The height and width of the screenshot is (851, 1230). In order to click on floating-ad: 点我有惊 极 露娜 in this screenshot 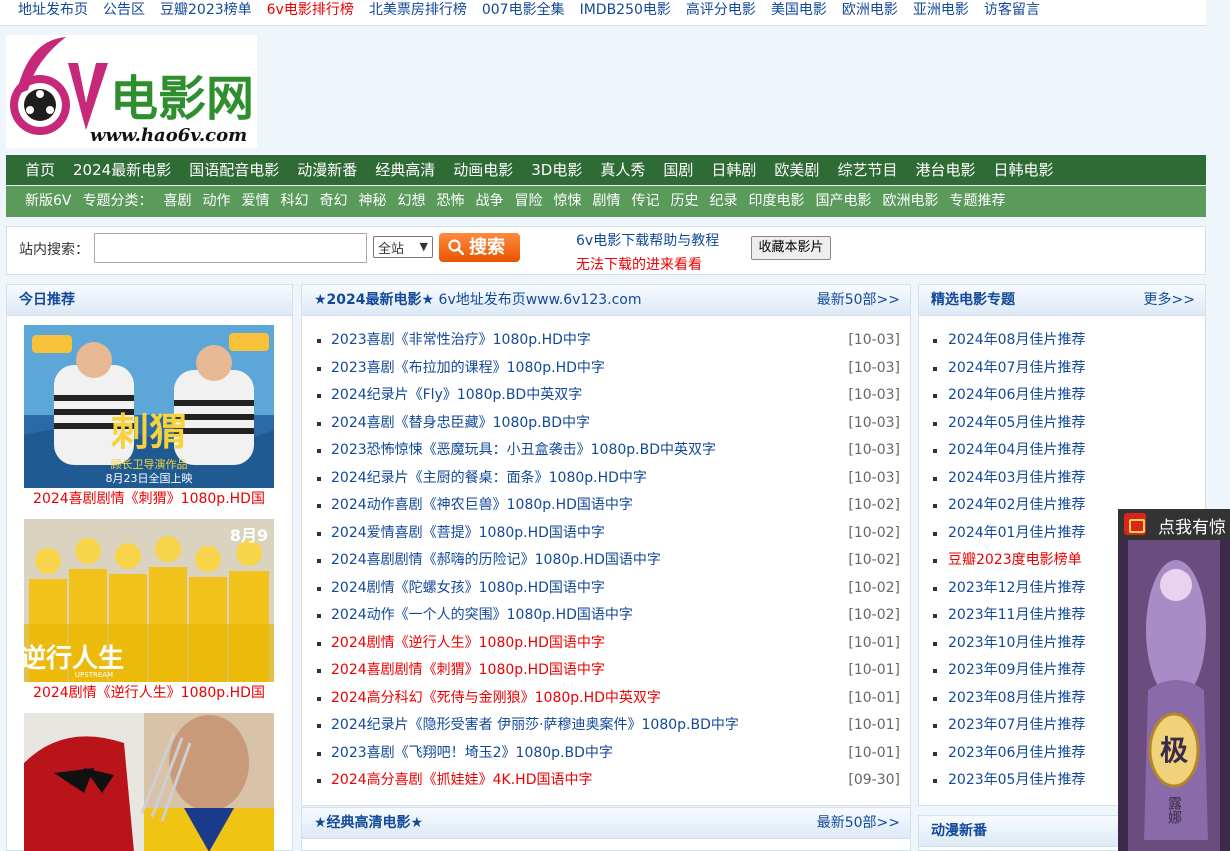, I will do `click(1174, 680)`.